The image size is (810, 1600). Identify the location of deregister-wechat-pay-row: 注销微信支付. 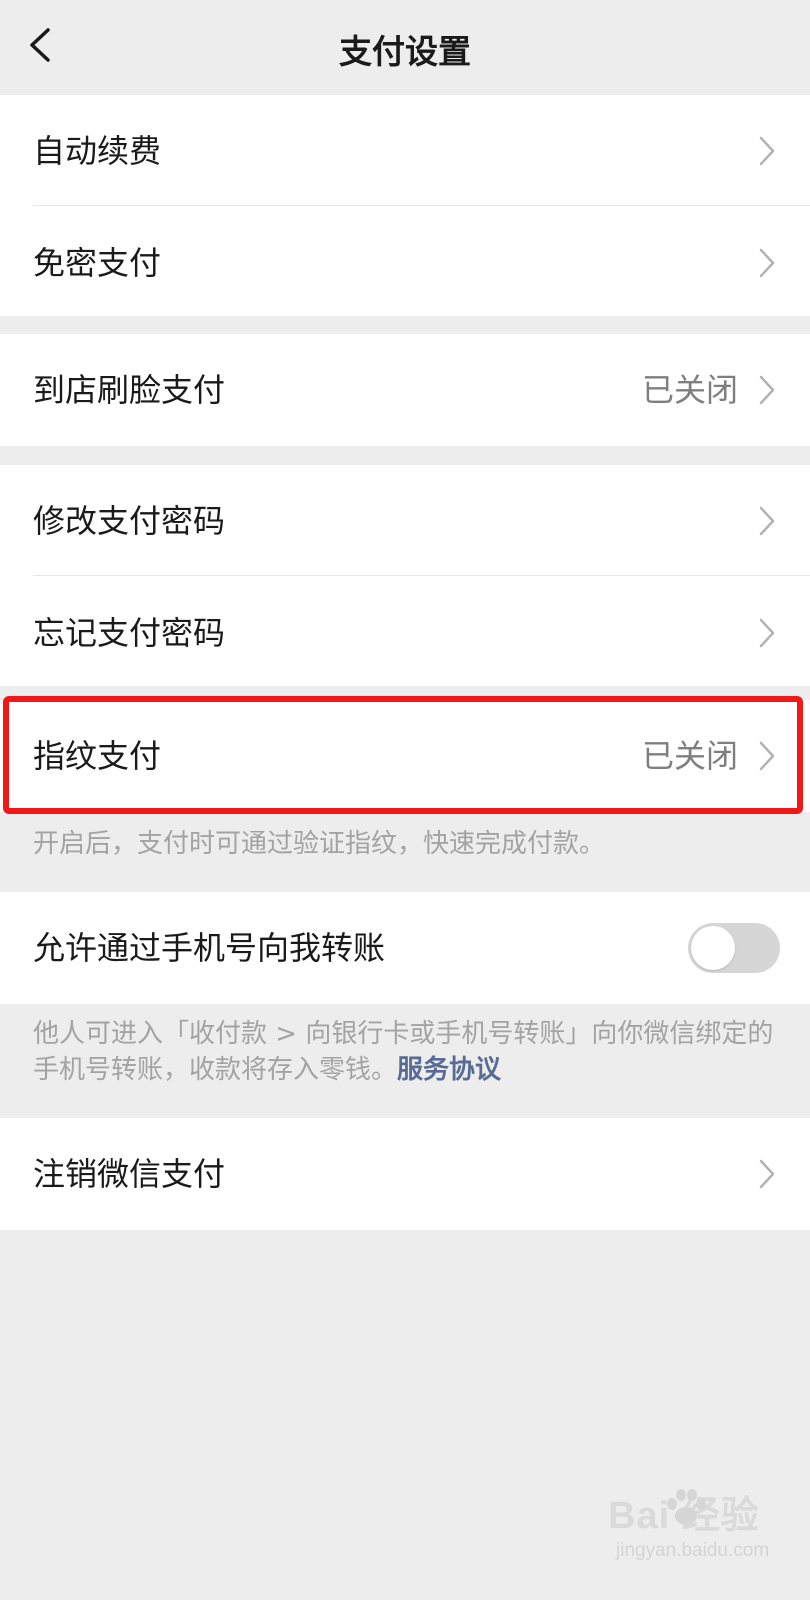
(405, 1174).